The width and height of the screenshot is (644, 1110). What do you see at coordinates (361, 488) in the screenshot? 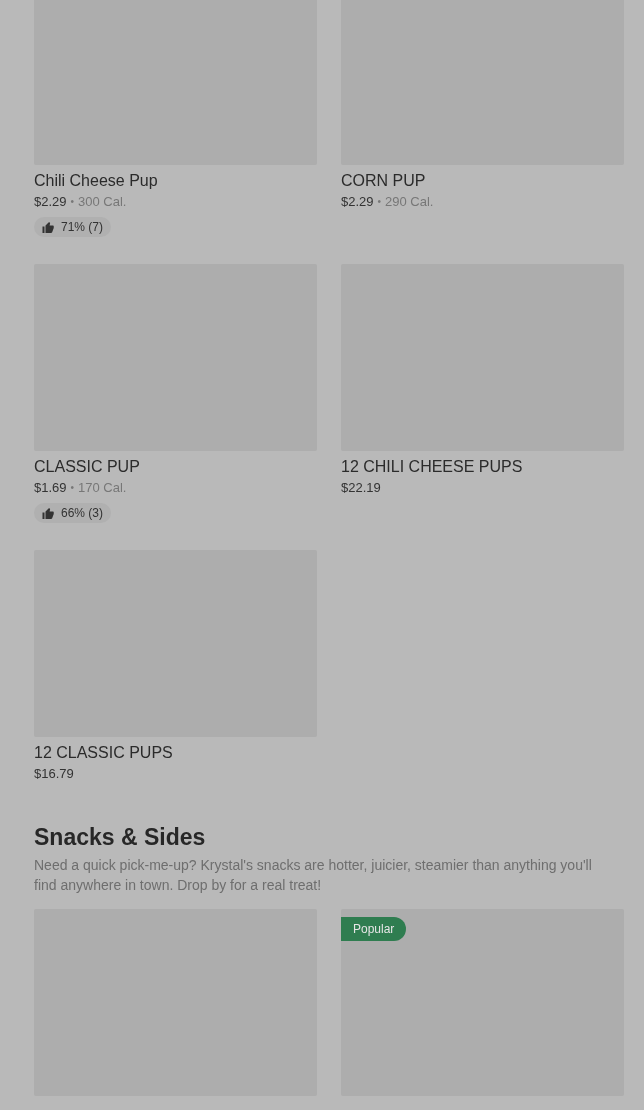
I see `item-price: $22.19` at bounding box center [361, 488].